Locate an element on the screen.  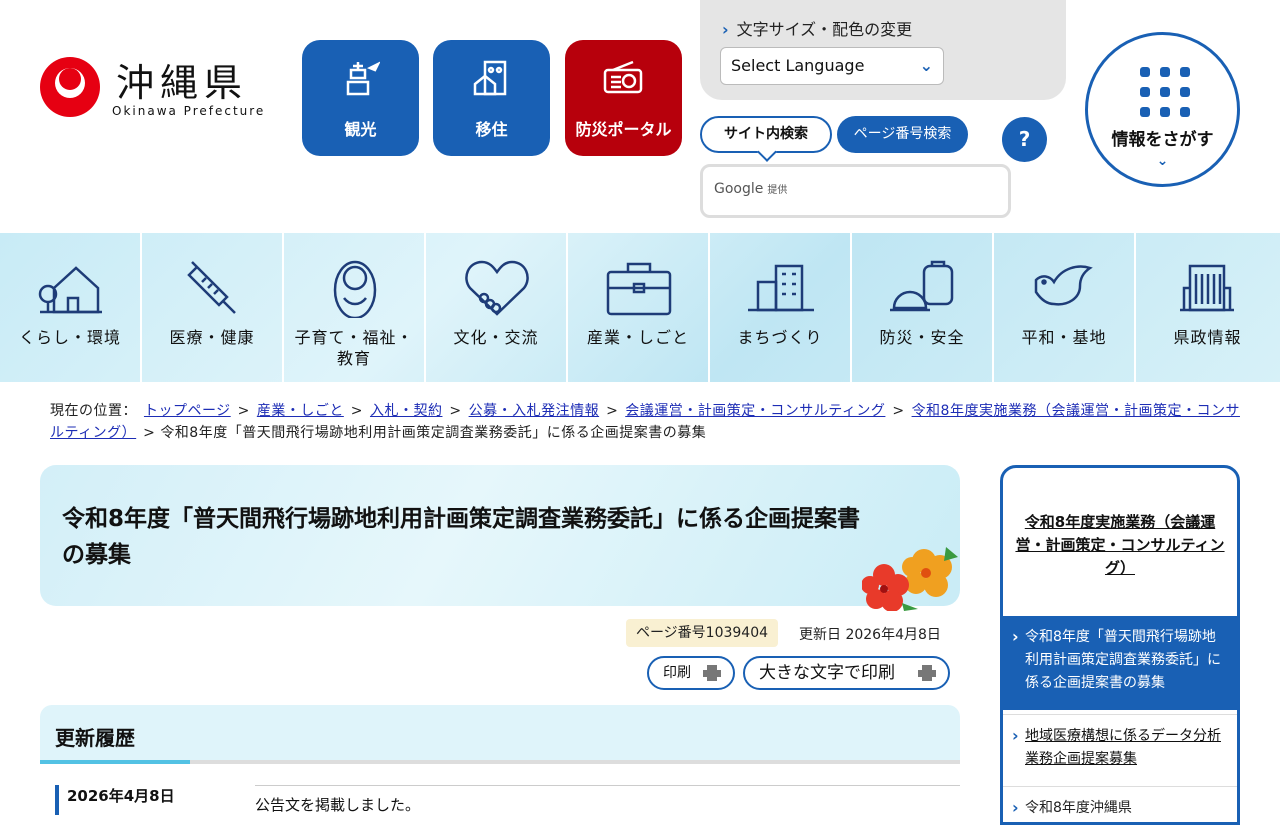
nav-label: 産業・しごと is located at coordinates (637, 337).